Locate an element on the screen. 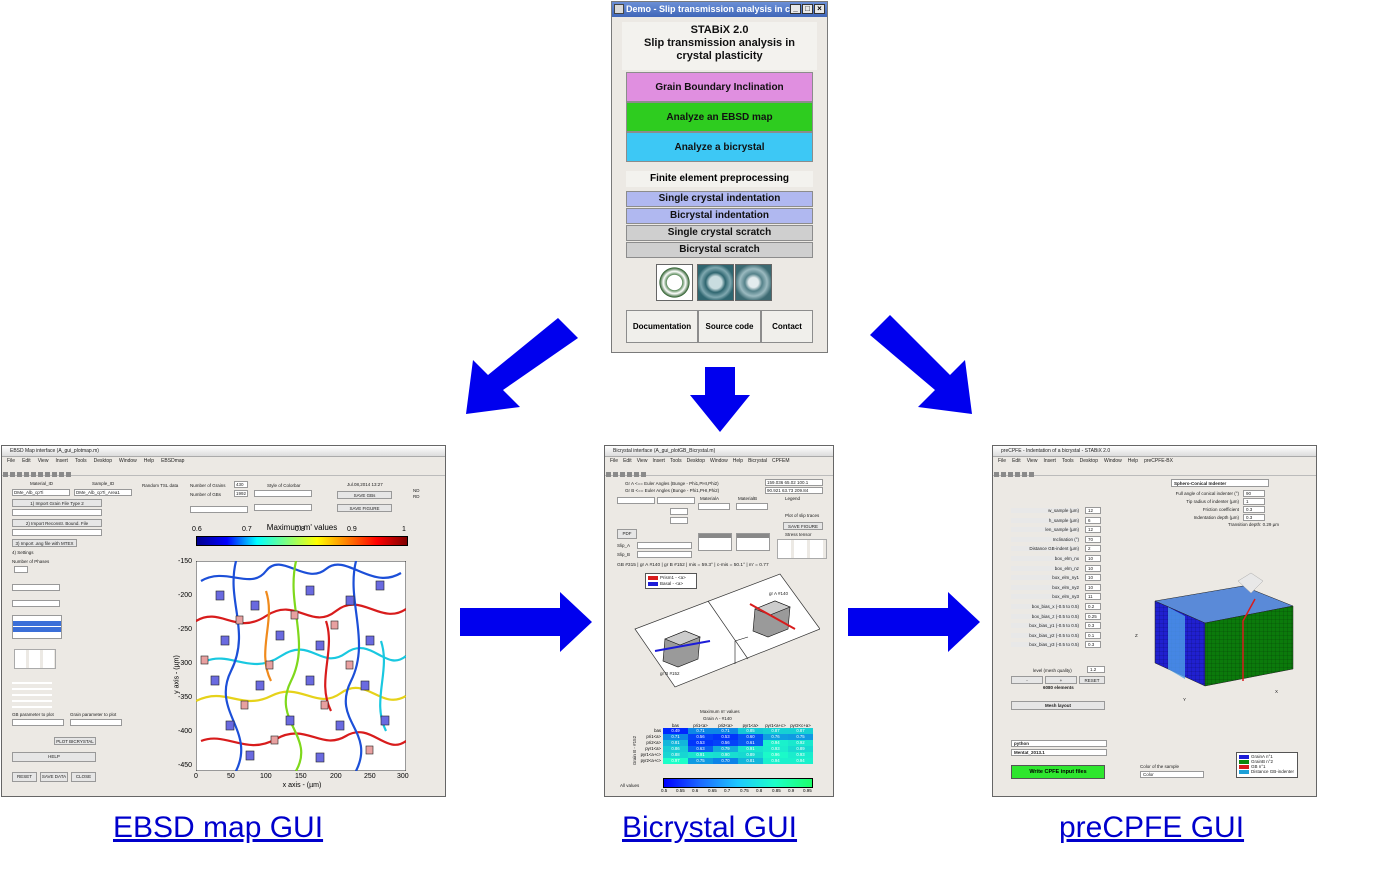 The height and width of the screenshot is (875, 1377). datacursor-icon is located at coordinates (68, 474).